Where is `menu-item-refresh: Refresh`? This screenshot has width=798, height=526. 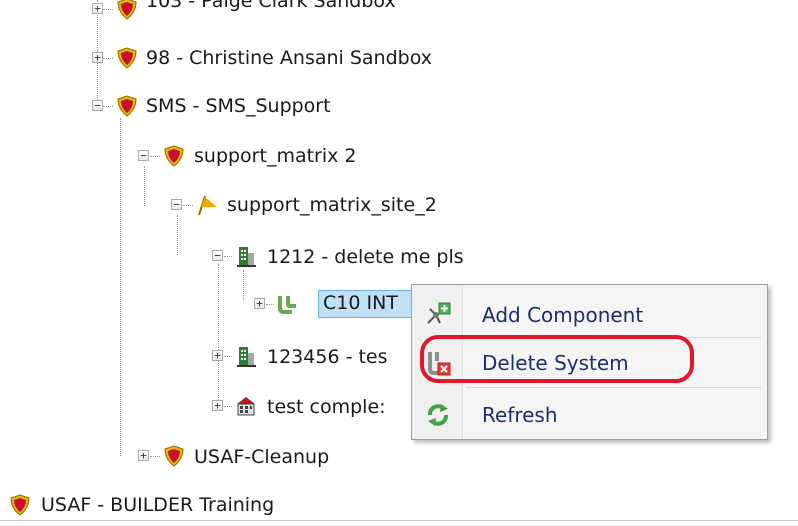 menu-item-refresh: Refresh is located at coordinates (589, 415).